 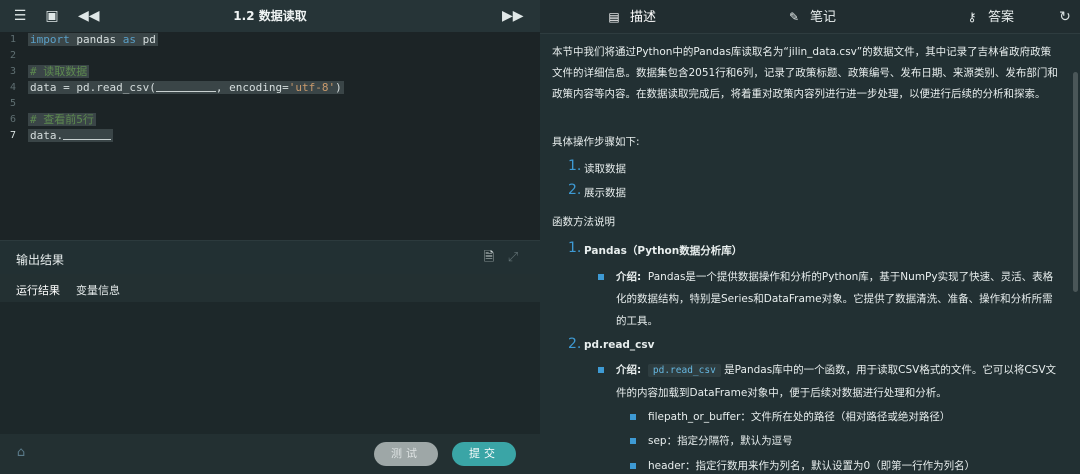 I want to click on robot-icon: ⌂, so click(x=21, y=453).